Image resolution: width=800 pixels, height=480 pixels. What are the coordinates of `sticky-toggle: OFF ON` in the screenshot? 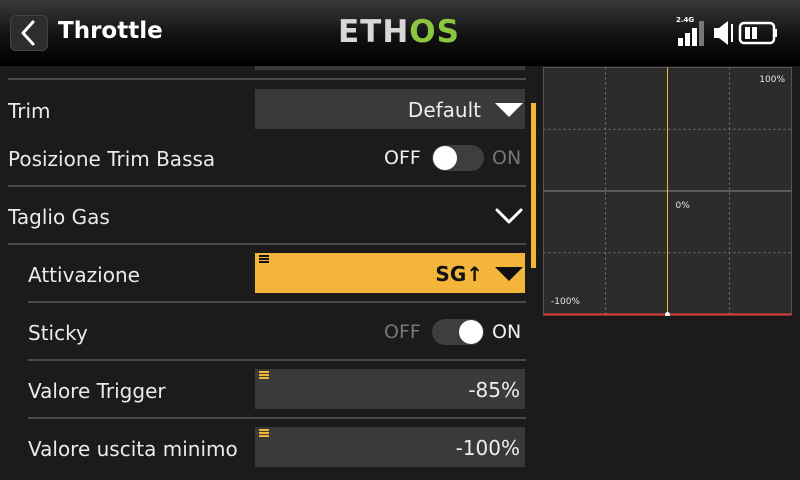 It's located at (454, 332).